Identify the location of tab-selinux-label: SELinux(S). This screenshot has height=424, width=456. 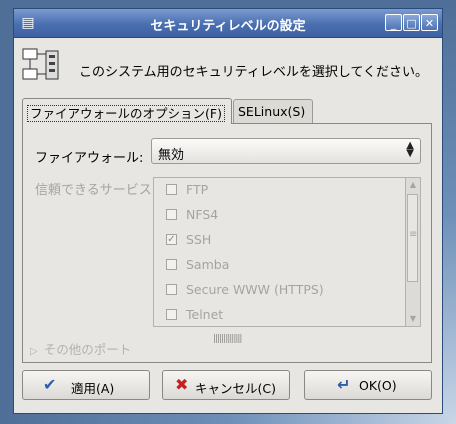
(272, 111).